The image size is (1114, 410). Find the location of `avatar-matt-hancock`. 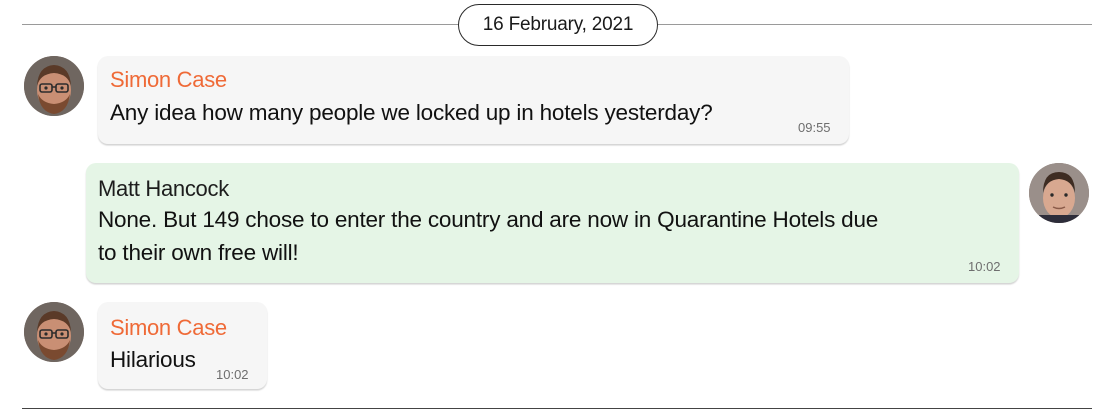

avatar-matt-hancock is located at coordinates (1059, 193).